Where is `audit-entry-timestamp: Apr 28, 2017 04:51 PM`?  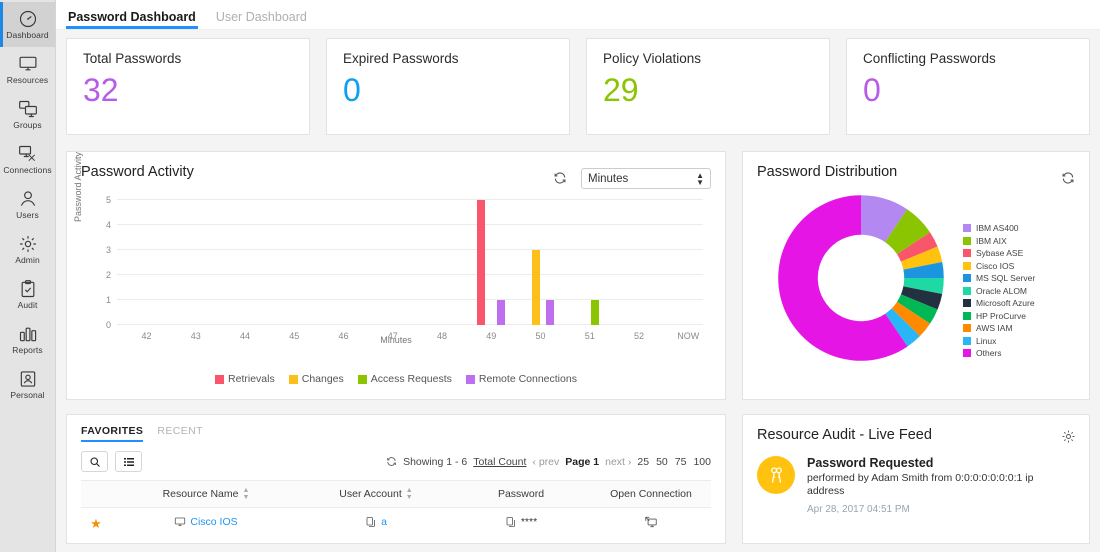 audit-entry-timestamp: Apr 28, 2017 04:51 PM is located at coordinates (858, 509).